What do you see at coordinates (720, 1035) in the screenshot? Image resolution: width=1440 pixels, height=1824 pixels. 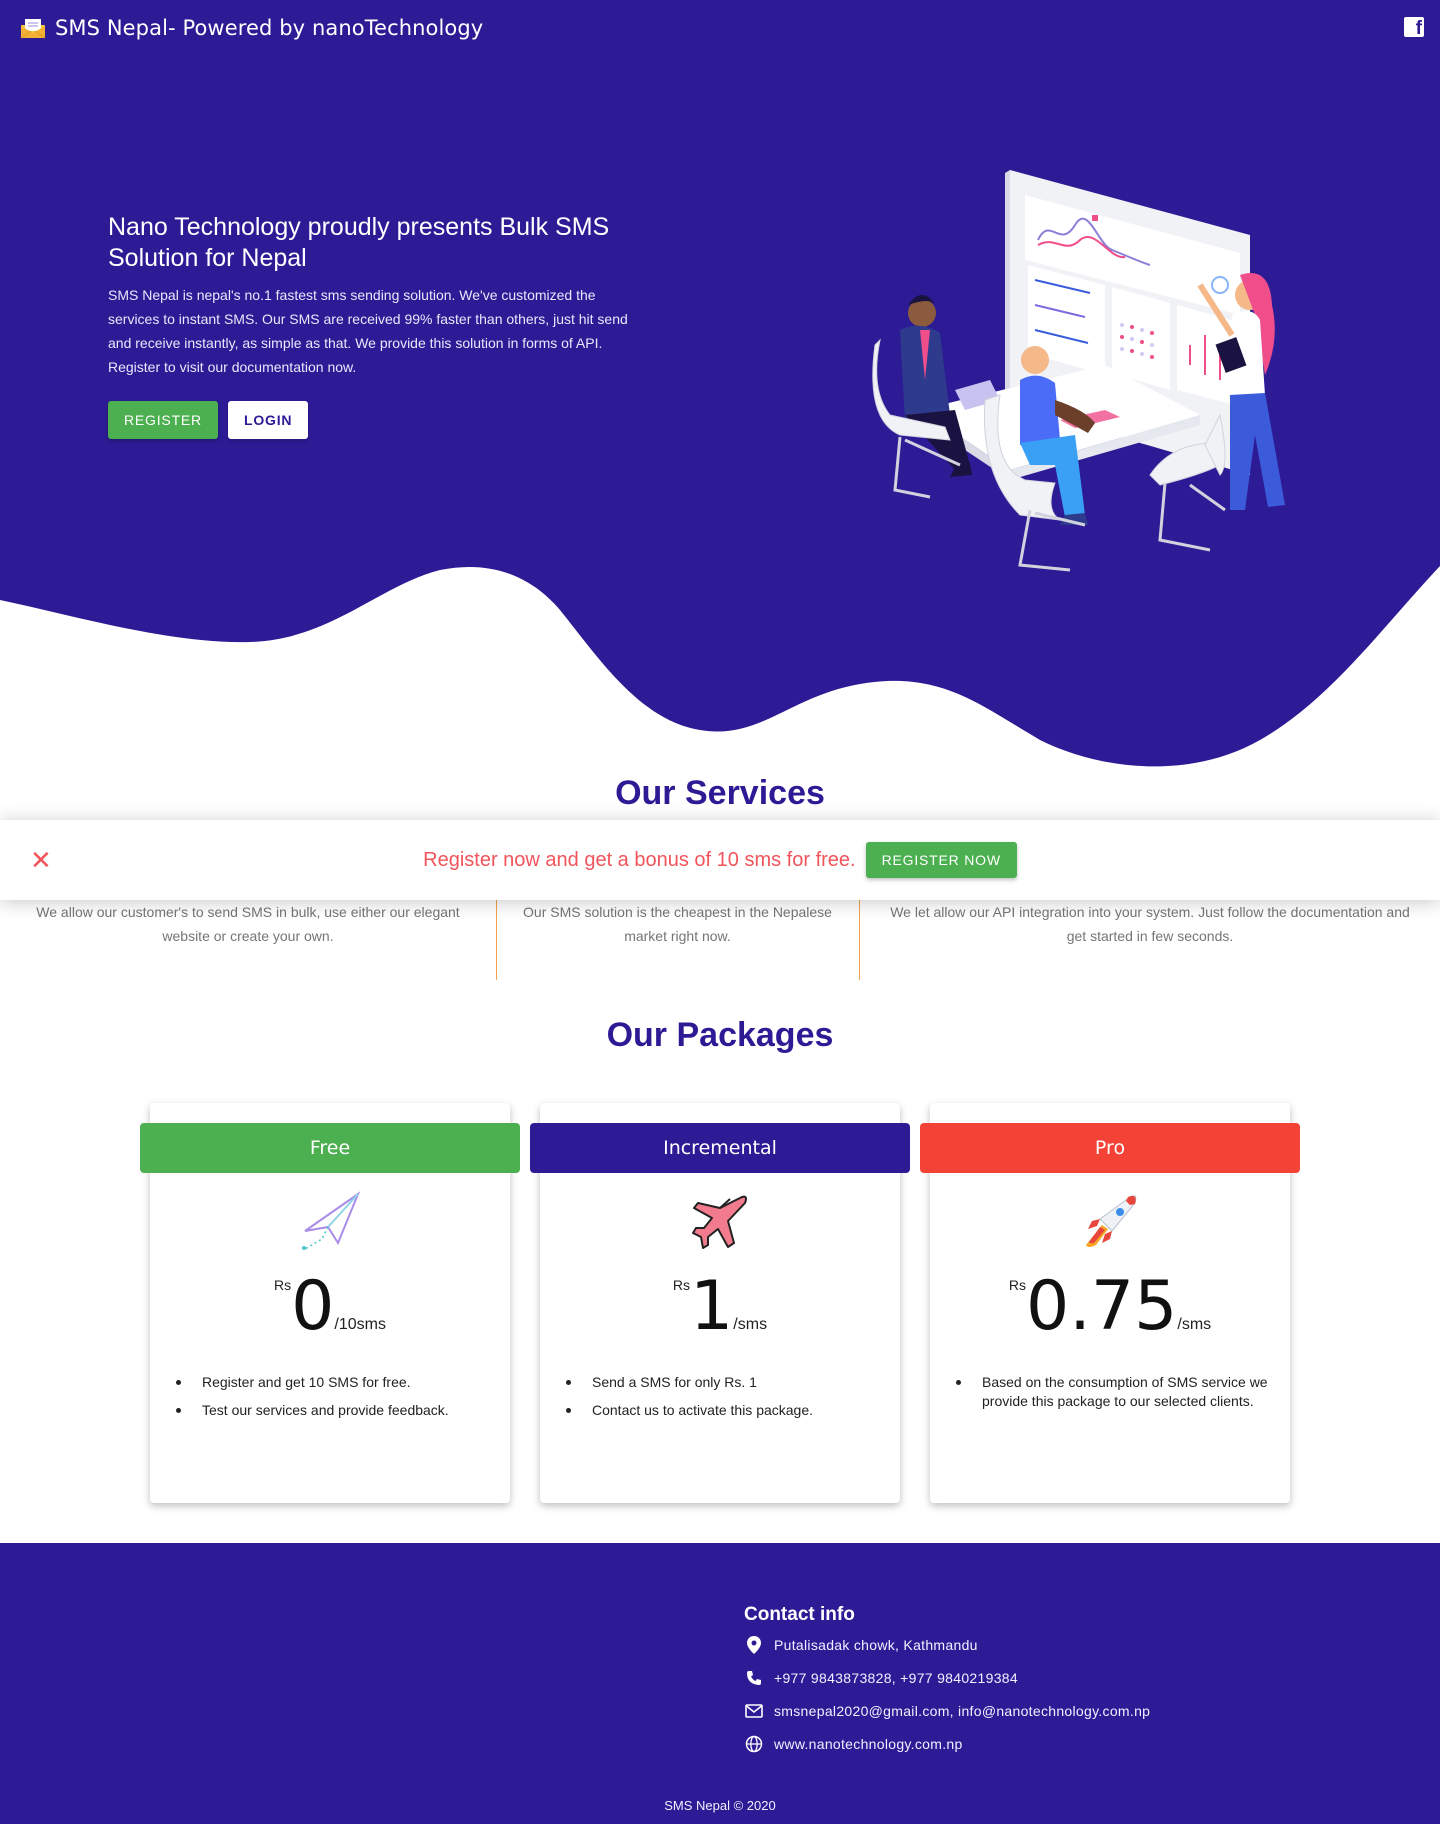 I see `packages-title: Our Packages` at bounding box center [720, 1035].